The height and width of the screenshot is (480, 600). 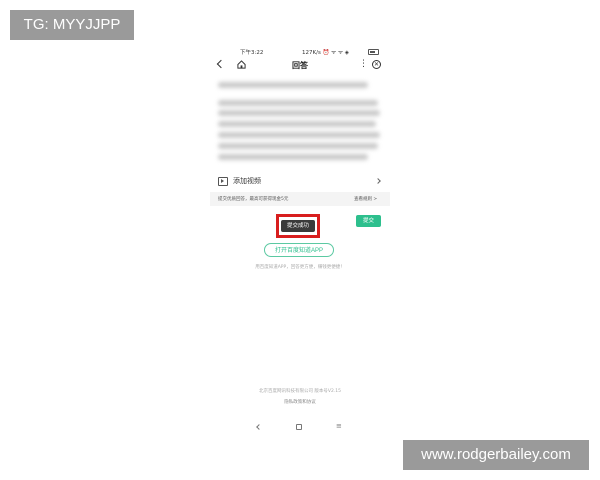 What do you see at coordinates (298, 226) in the screenshot?
I see `success-toast: 提交成功` at bounding box center [298, 226].